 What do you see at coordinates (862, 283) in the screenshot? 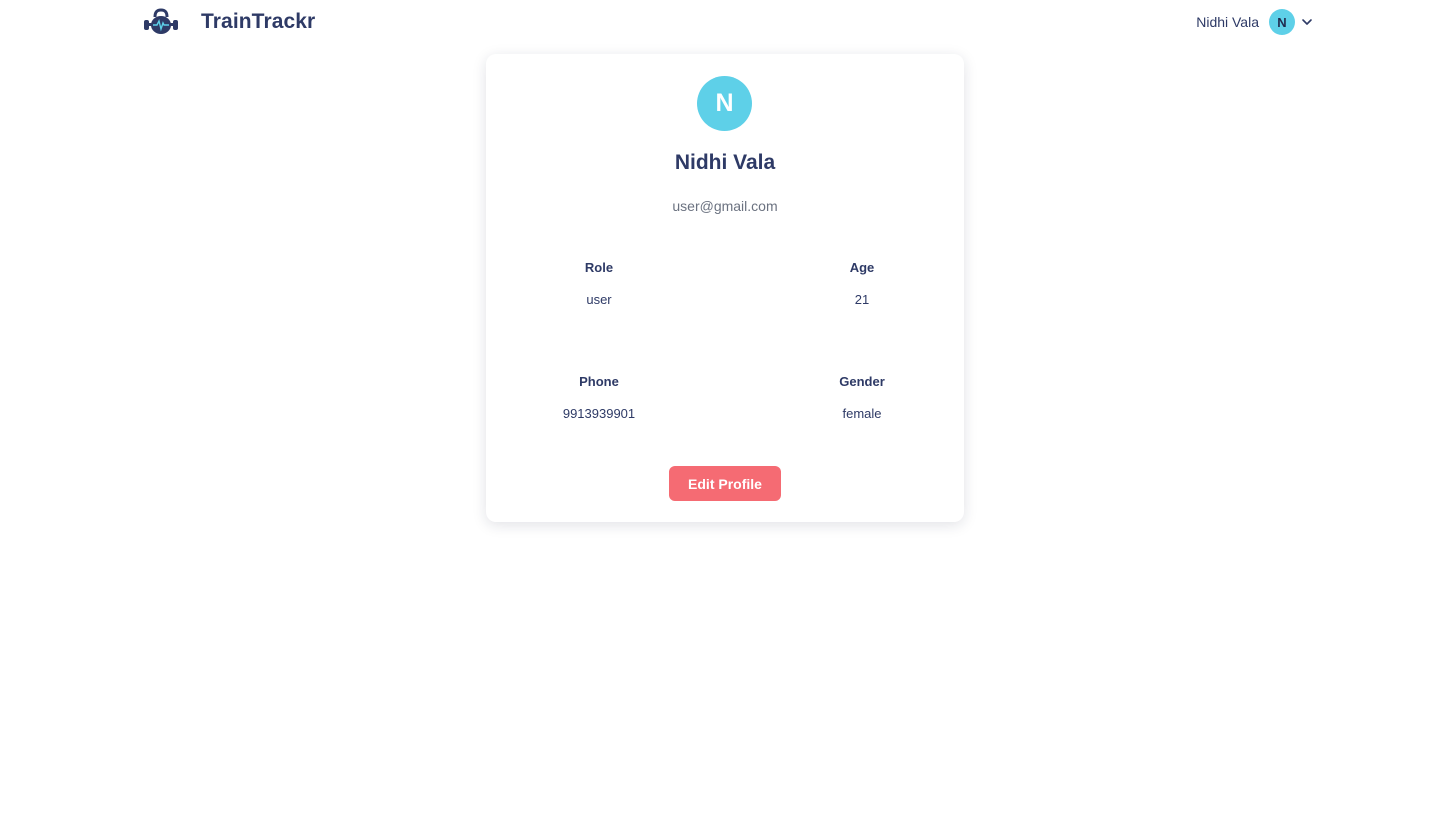
I see `field-age: Age 21` at bounding box center [862, 283].